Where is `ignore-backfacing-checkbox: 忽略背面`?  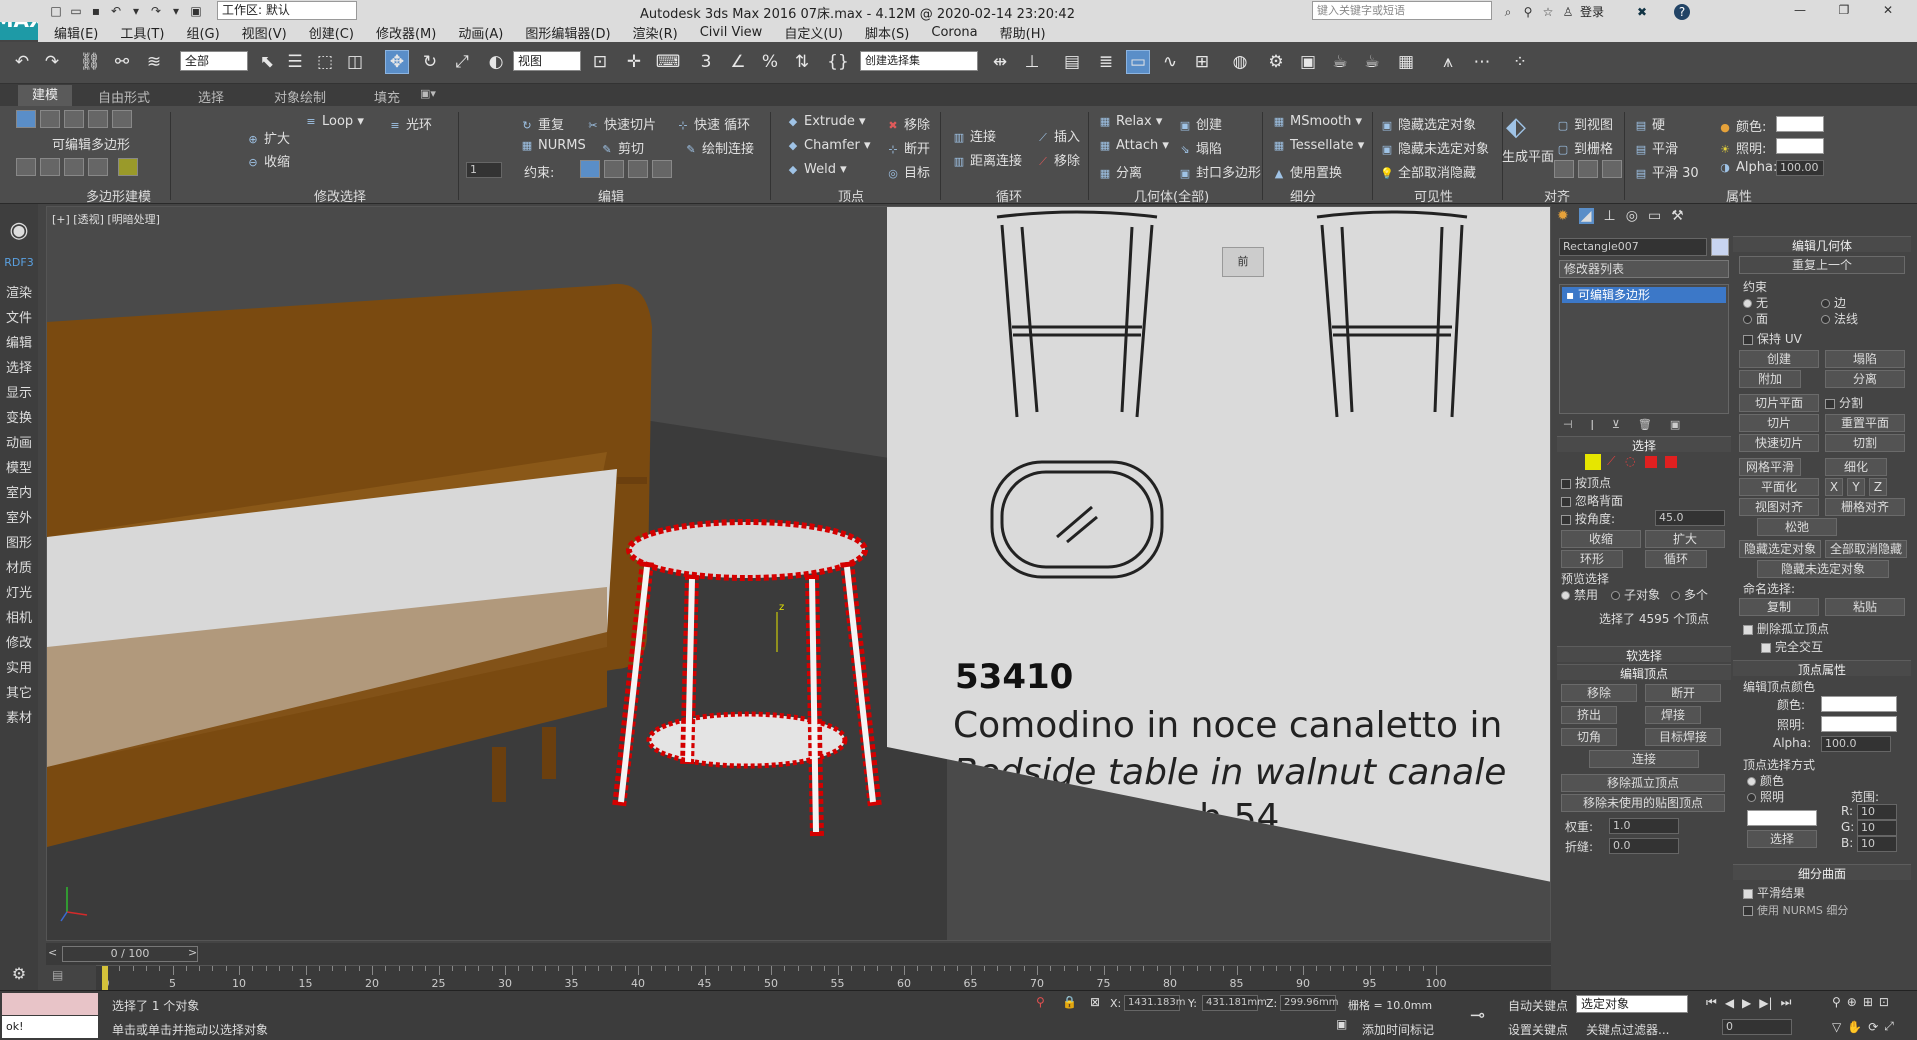 ignore-backfacing-checkbox: 忽略背面 is located at coordinates (1592, 500).